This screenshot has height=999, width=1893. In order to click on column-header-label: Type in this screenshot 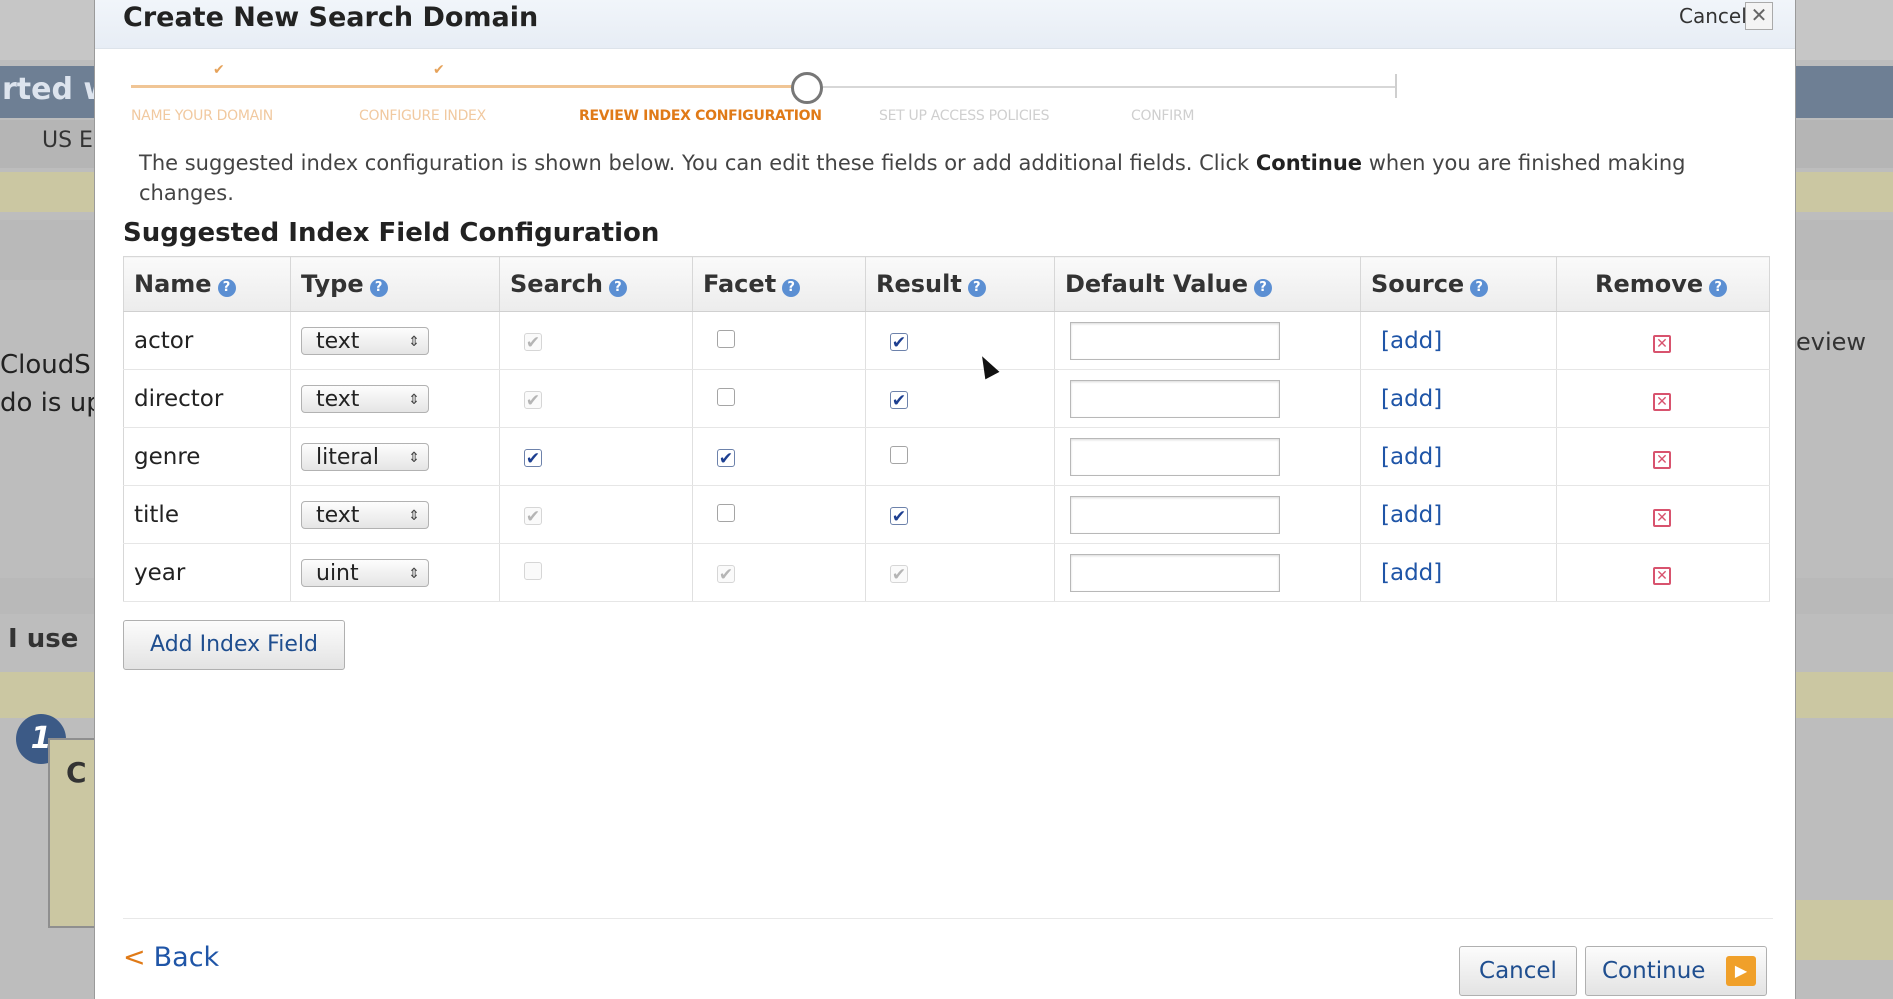, I will do `click(332, 284)`.